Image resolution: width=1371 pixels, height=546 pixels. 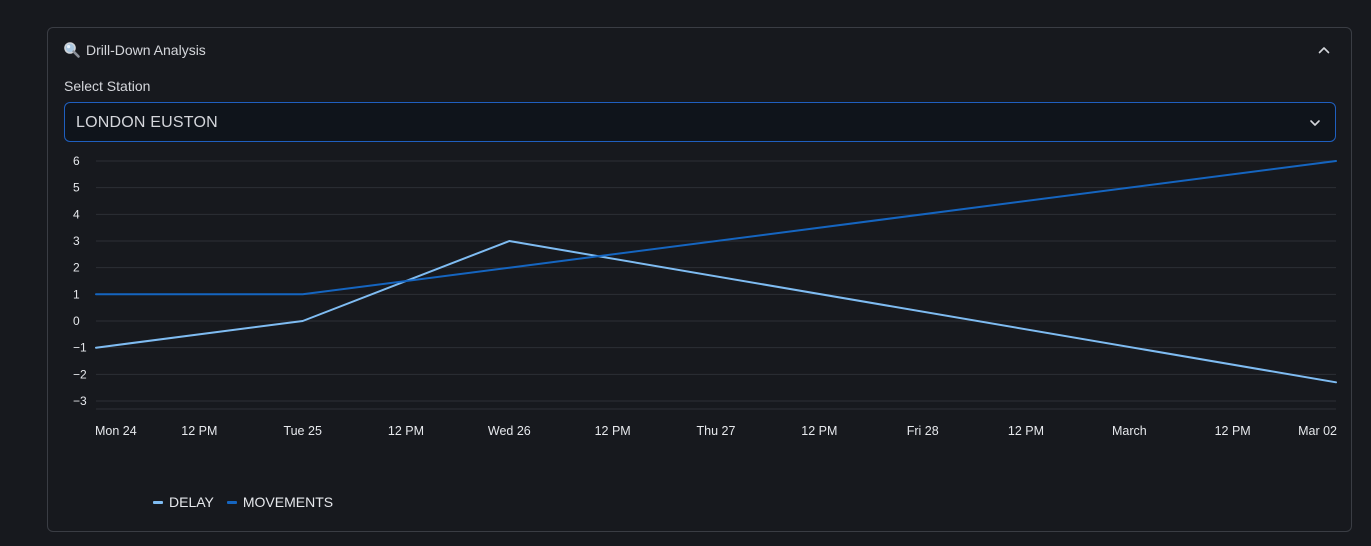 What do you see at coordinates (76, 188) in the screenshot?
I see `y-tick-label: 5` at bounding box center [76, 188].